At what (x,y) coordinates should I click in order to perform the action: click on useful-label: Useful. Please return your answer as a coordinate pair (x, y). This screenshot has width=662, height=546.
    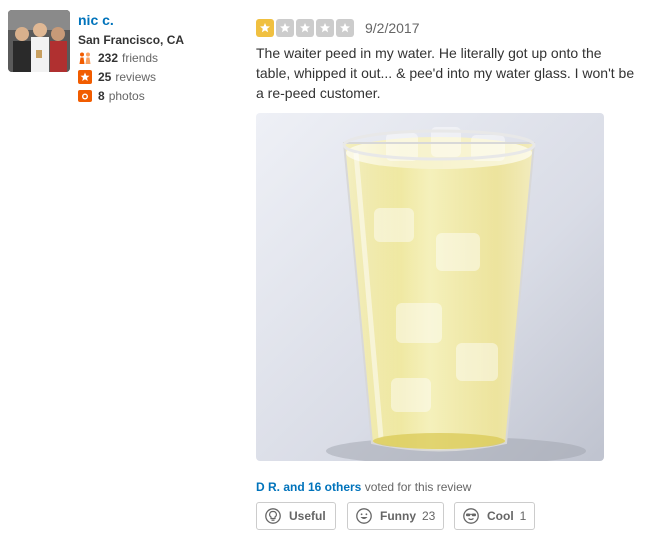
    Looking at the image, I should click on (307, 516).